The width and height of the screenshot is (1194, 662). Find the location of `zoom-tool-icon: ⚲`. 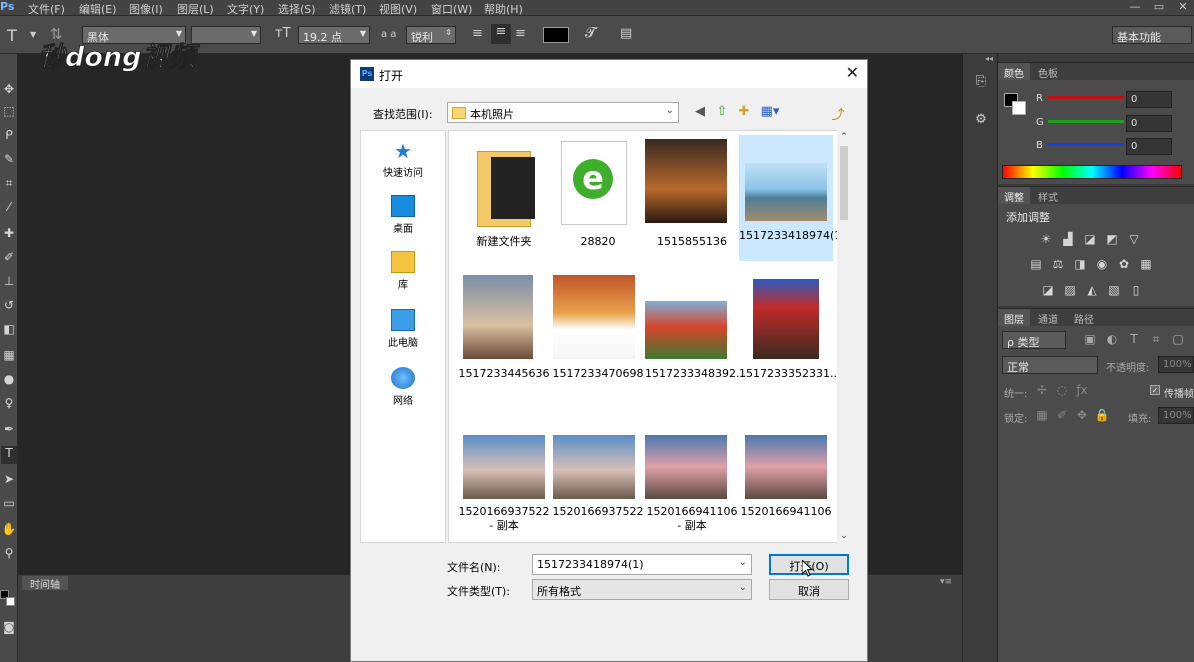

zoom-tool-icon: ⚲ is located at coordinates (9, 555).